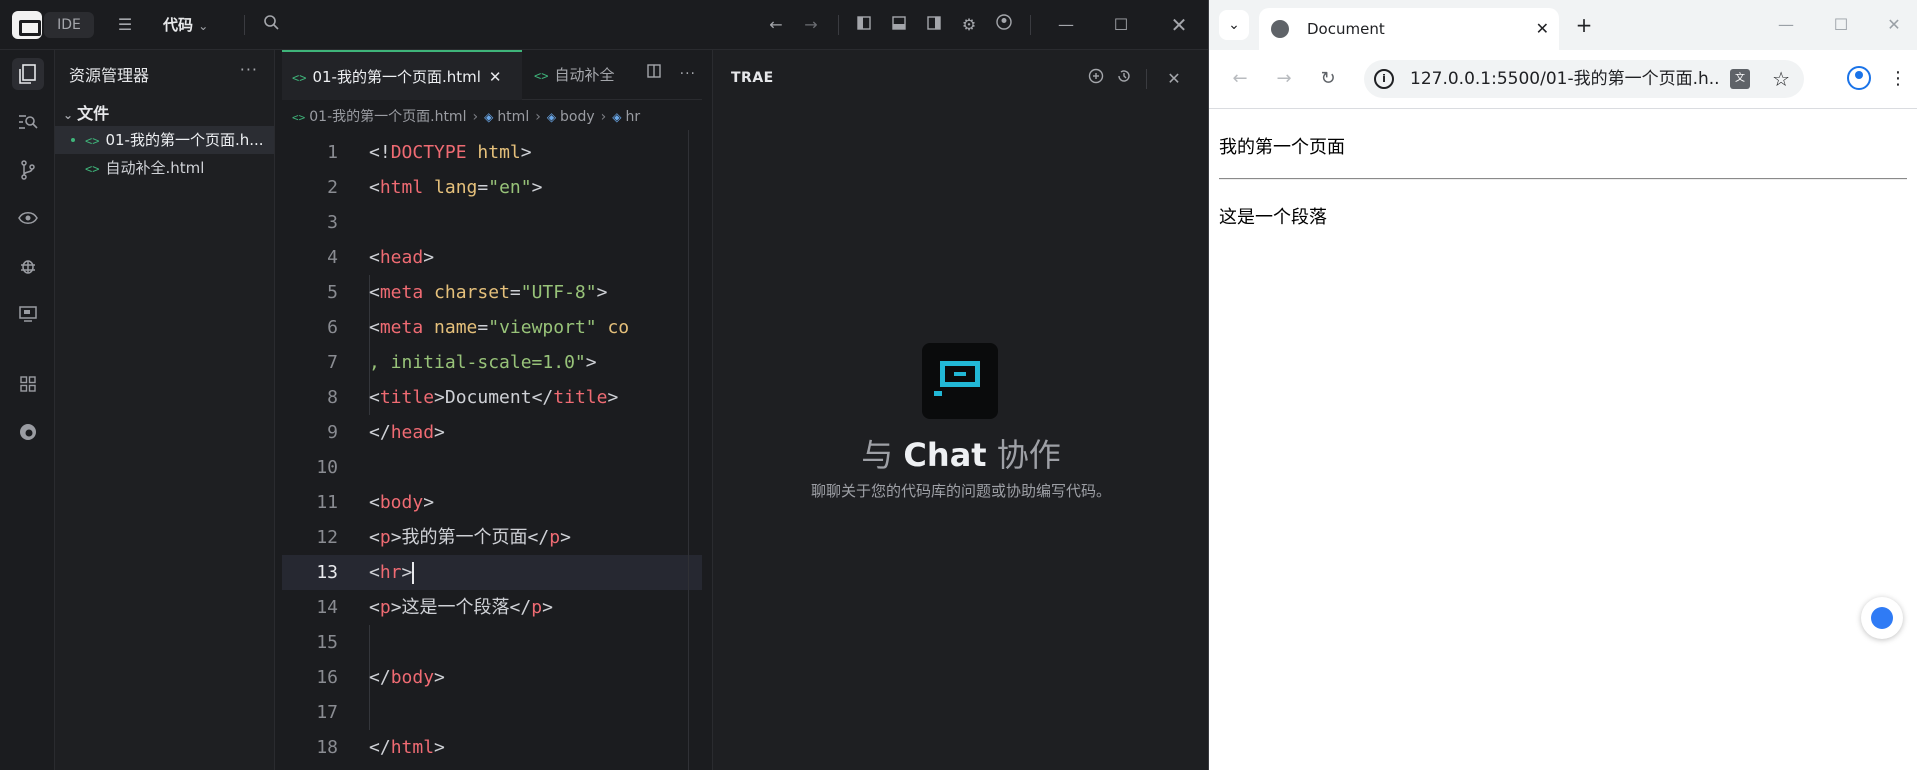 The image size is (1917, 770). I want to click on search-list-icon, so click(28, 122).